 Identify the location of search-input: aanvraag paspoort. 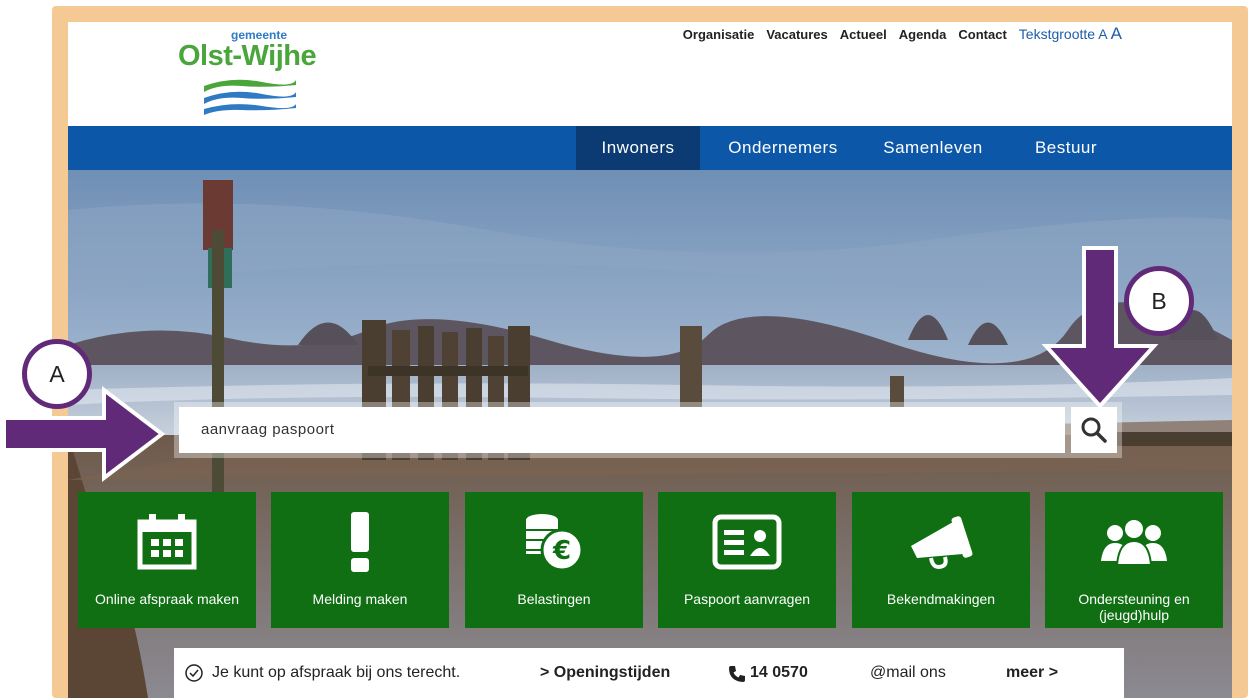
(622, 430).